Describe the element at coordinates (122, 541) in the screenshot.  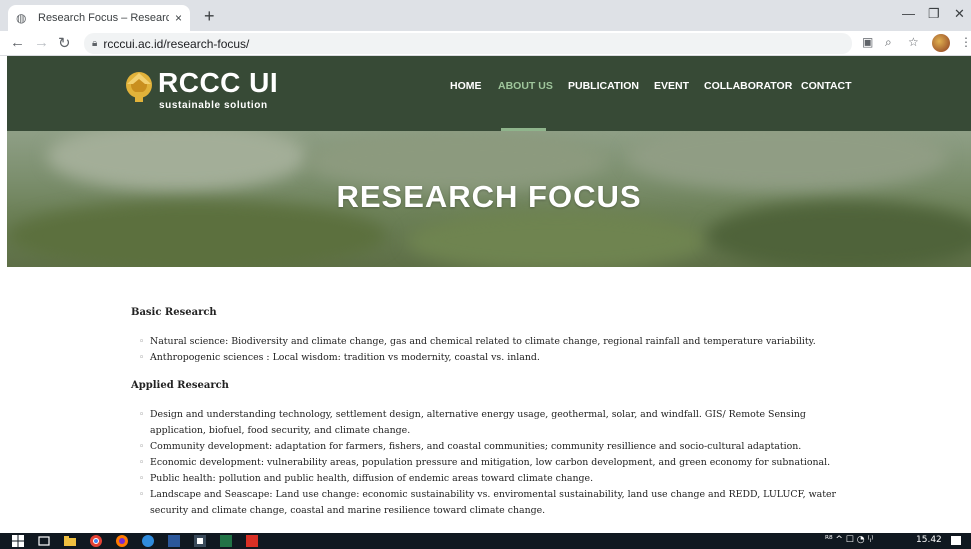
I see `firefox-icon` at that location.